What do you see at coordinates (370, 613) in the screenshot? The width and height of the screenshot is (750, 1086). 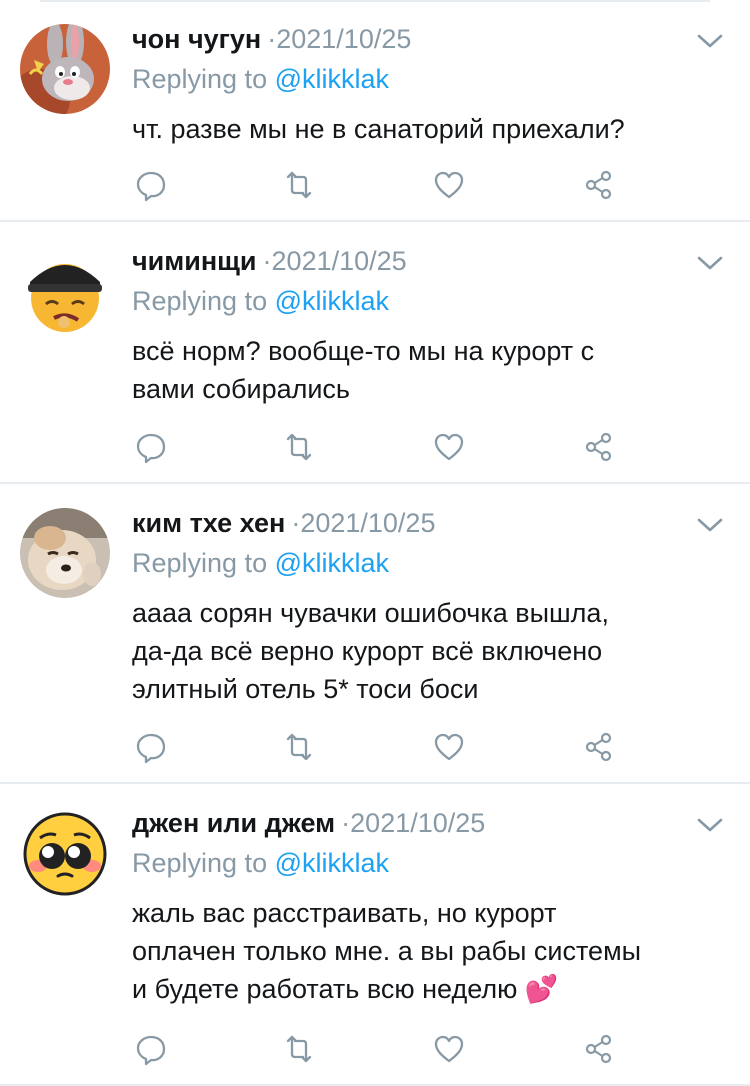 I see `tweet-text-line: аааа сорян чувачки ошибочка вышла,` at bounding box center [370, 613].